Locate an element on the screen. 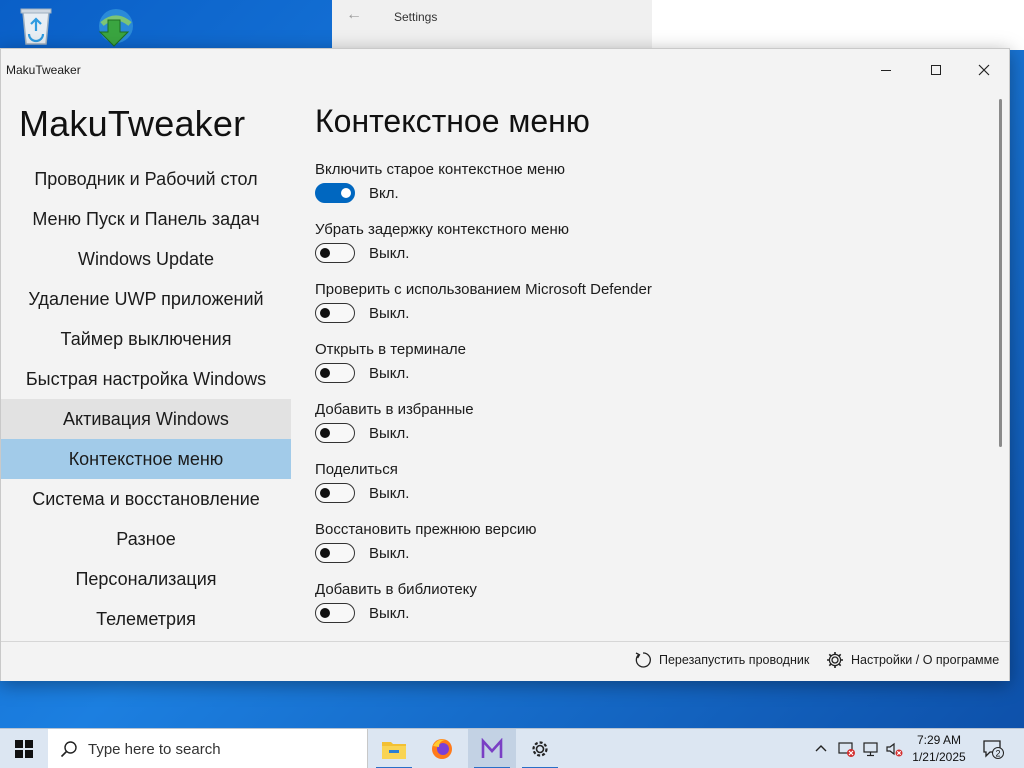 This screenshot has width=1024, height=768. restart-explorer-label: Перезапустить проводник is located at coordinates (734, 660).